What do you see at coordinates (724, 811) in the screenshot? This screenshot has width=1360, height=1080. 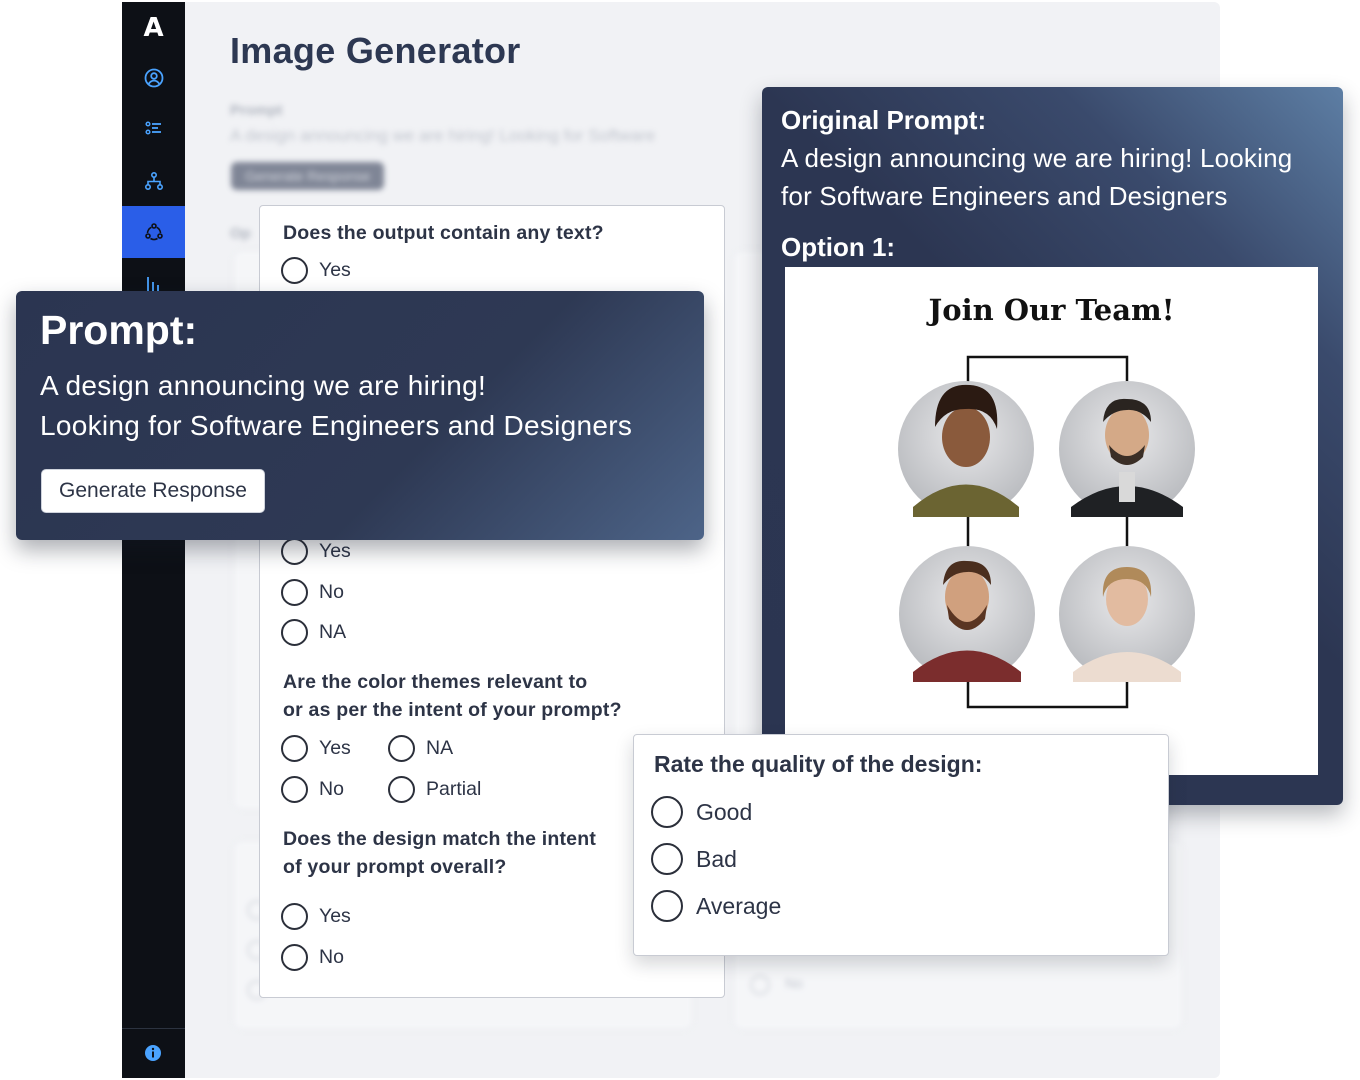 I see `radio-label: Good` at bounding box center [724, 811].